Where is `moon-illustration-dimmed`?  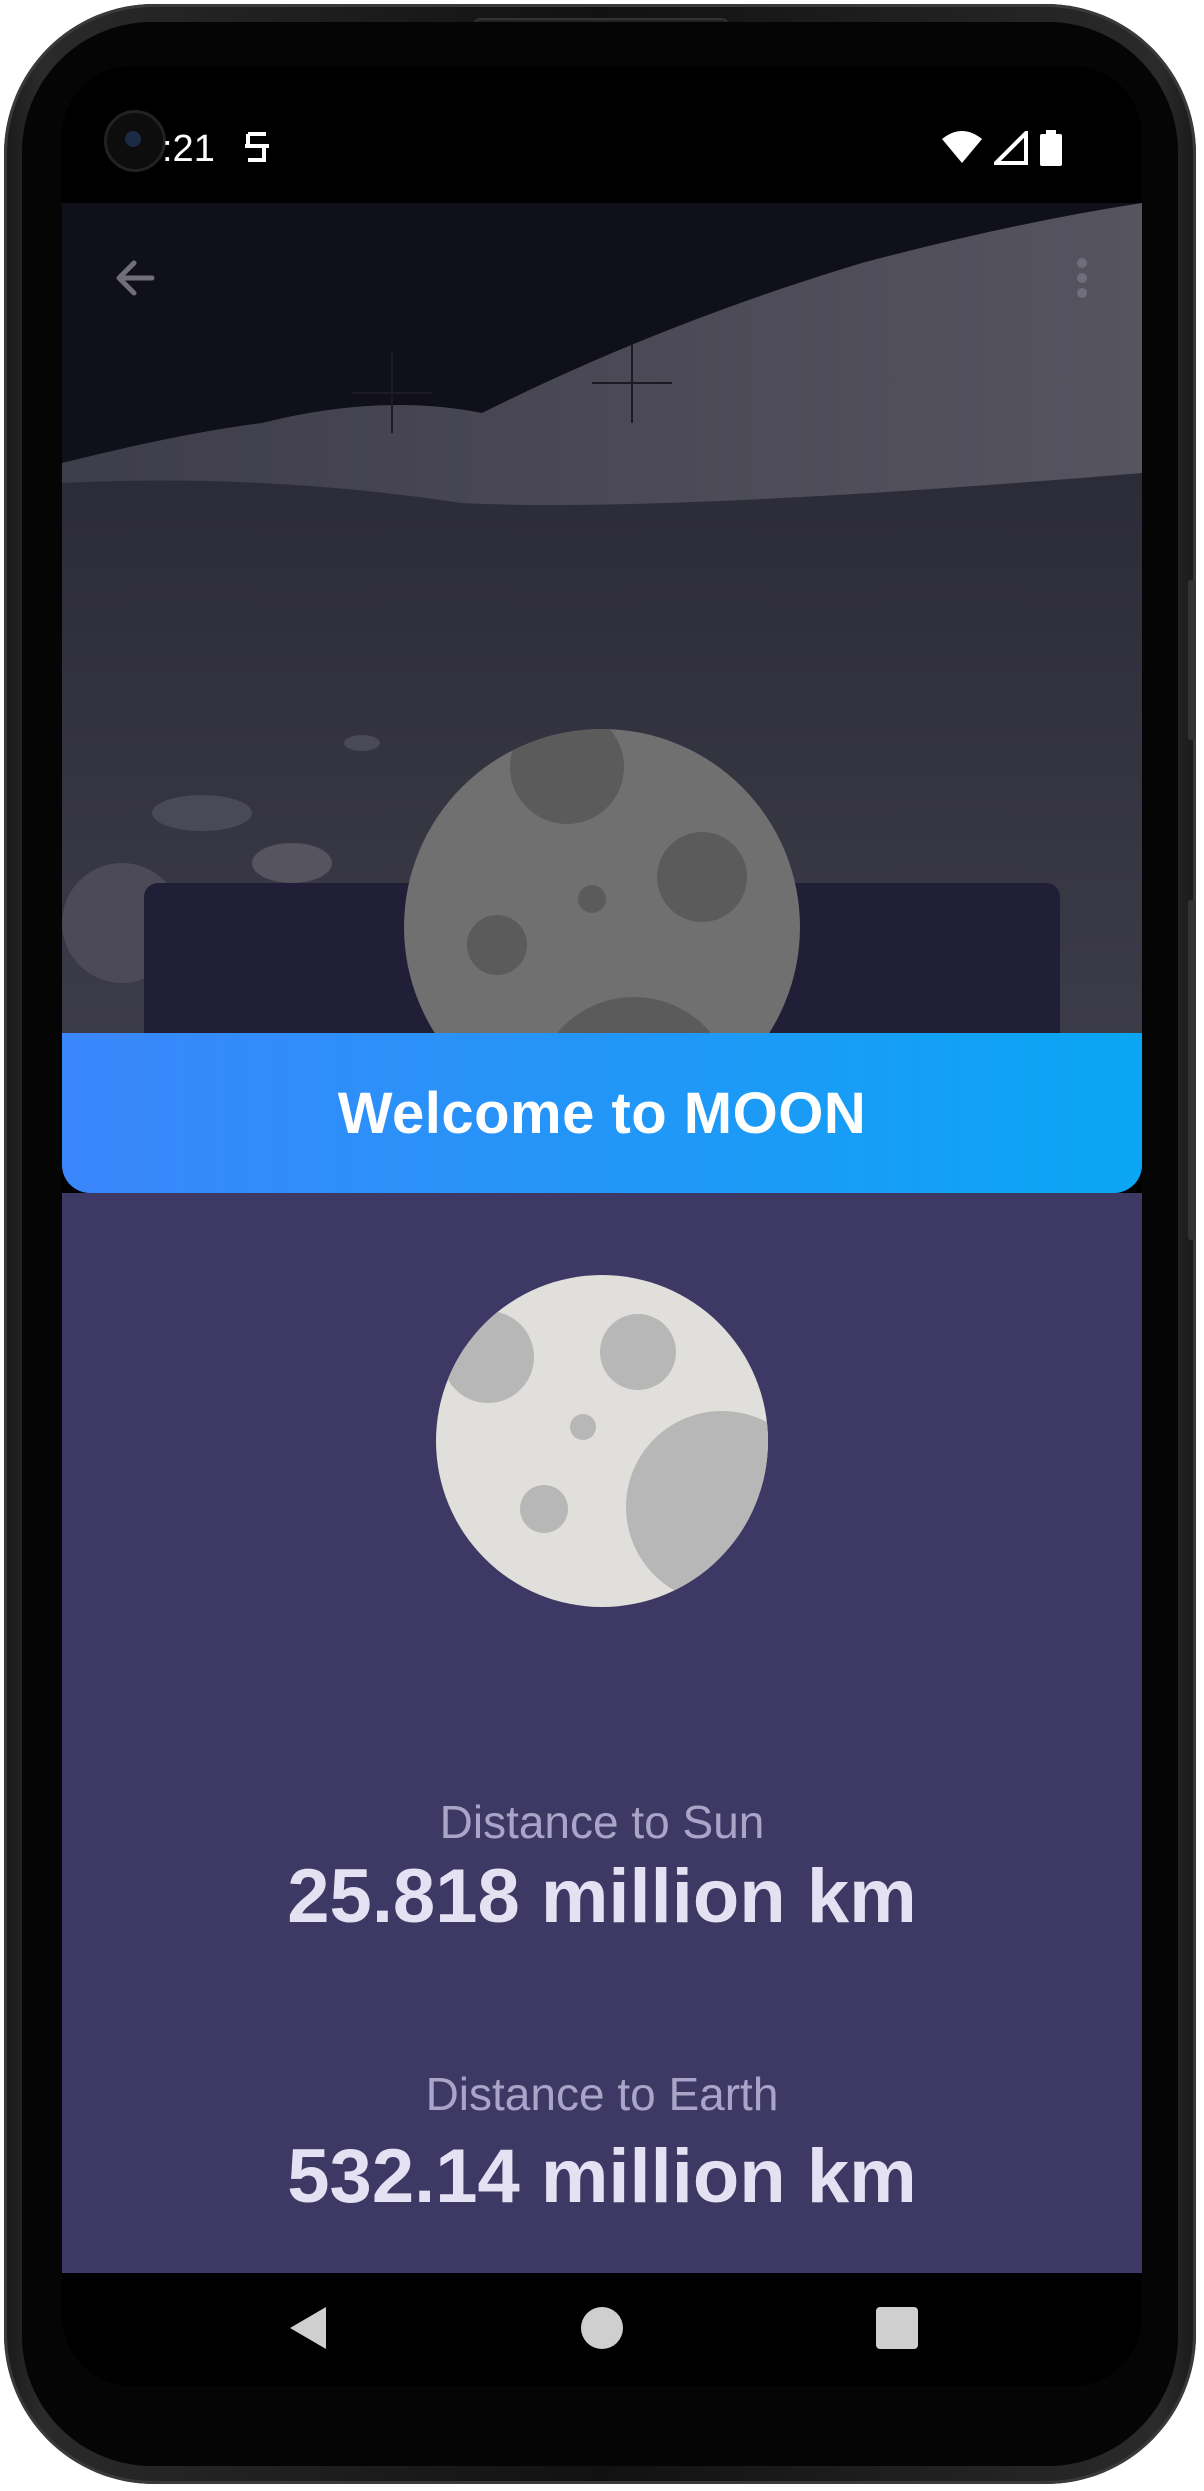
moon-illustration-dimmed is located at coordinates (602, 881).